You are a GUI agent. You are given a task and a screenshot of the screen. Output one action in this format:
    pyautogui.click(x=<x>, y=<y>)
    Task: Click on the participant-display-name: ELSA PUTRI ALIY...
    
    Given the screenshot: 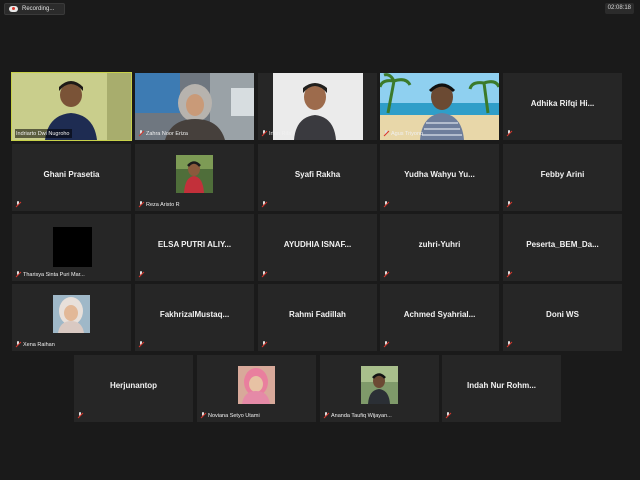 What is the action you would take?
    pyautogui.click(x=194, y=244)
    